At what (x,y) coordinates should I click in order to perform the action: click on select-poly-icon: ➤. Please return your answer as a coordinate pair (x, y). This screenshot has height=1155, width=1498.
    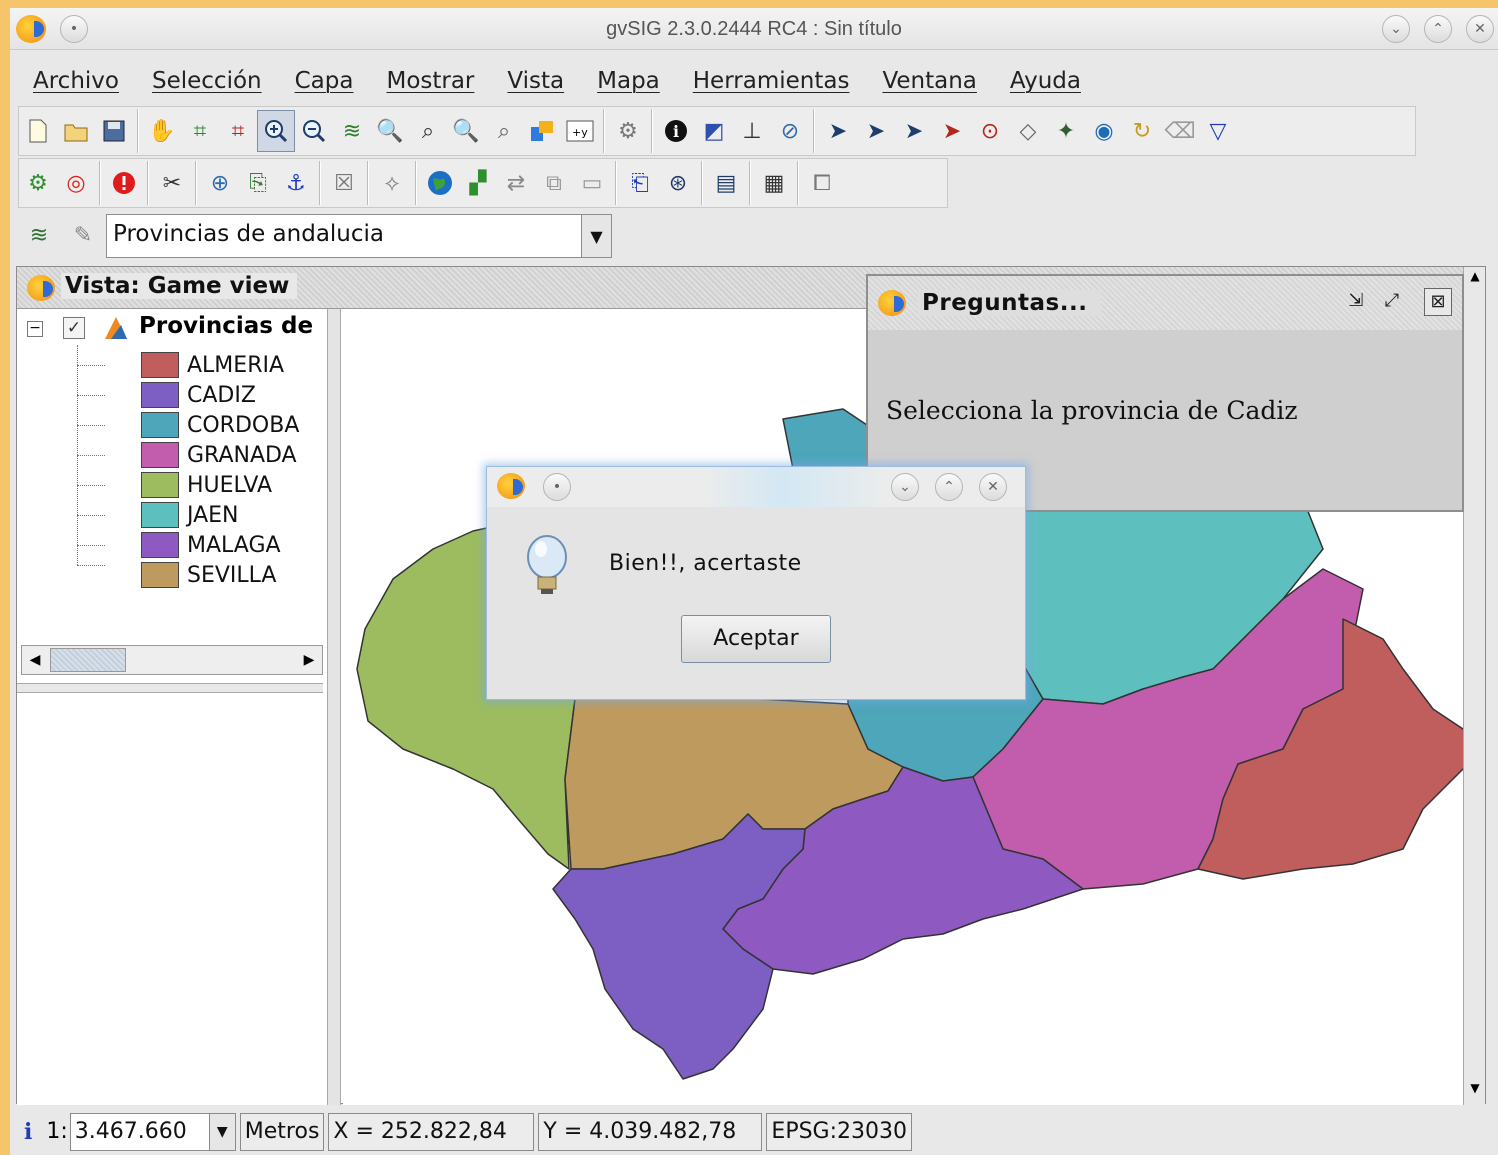
    Looking at the image, I should click on (914, 131).